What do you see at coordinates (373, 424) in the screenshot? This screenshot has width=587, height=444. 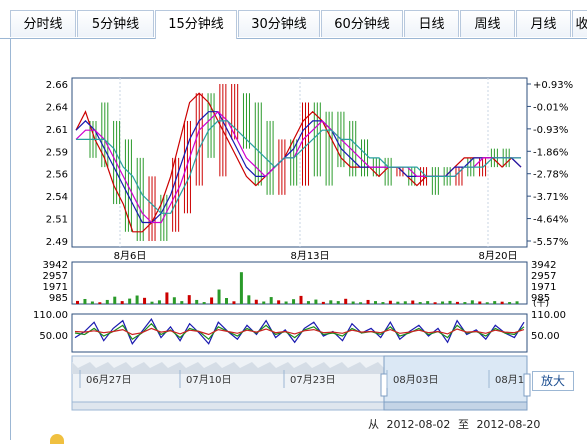 I see `from-label: 从` at bounding box center [373, 424].